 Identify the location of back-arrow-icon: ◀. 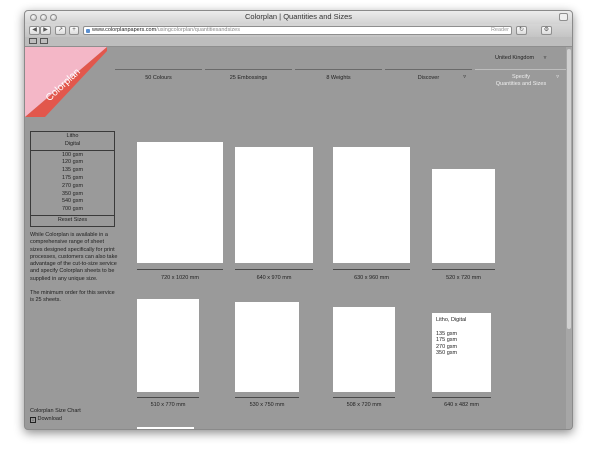
(34, 30).